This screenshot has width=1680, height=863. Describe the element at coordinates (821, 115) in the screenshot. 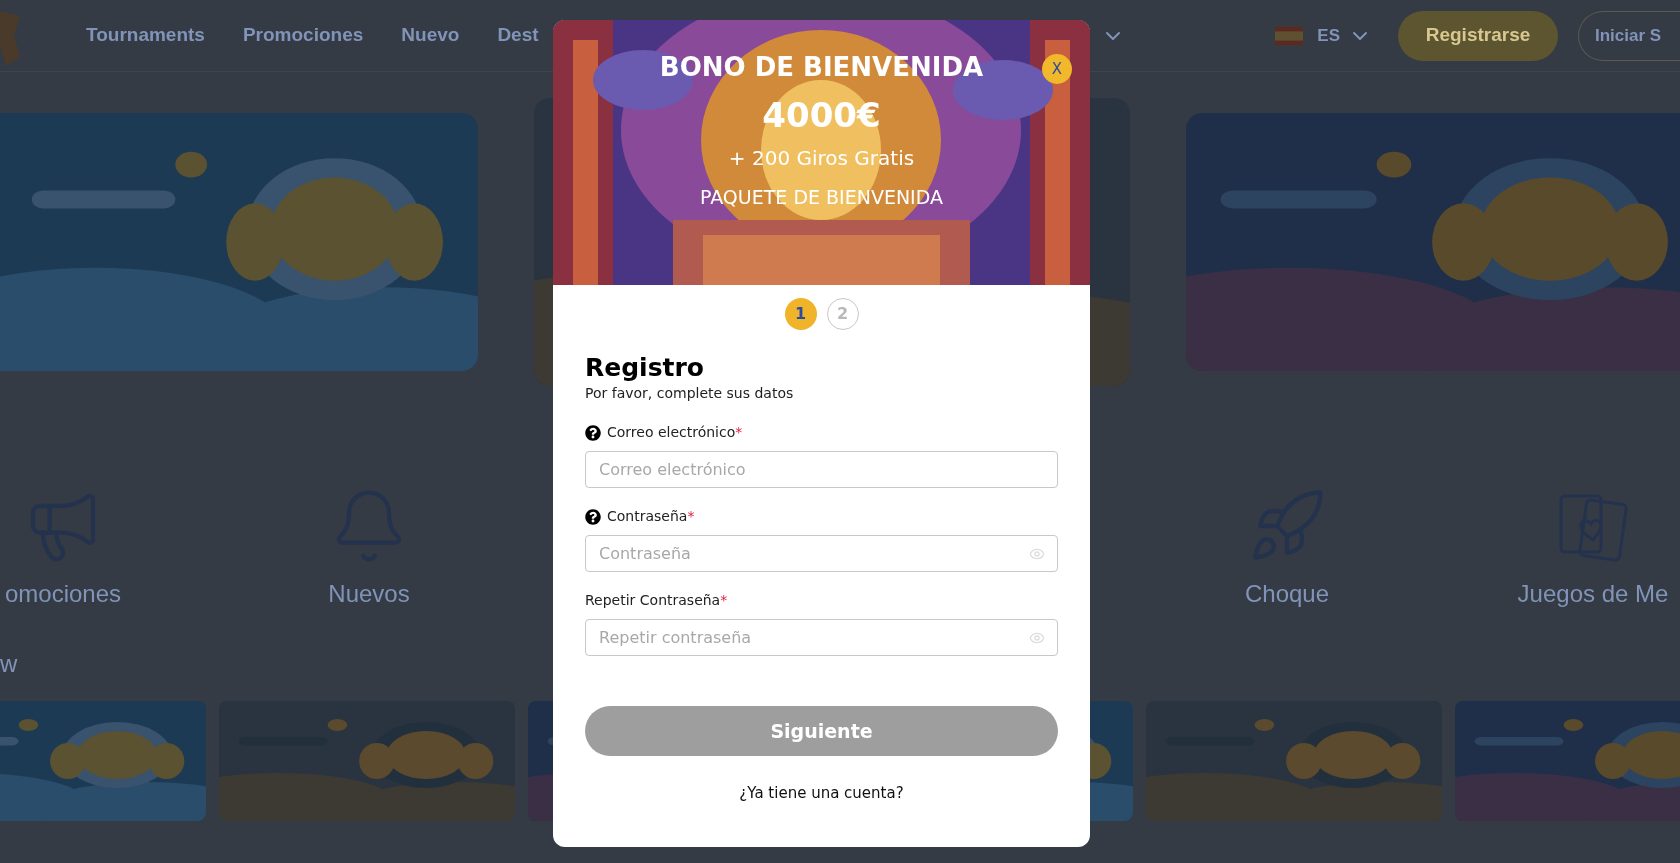

I see `bonus-amount: 4000€` at that location.